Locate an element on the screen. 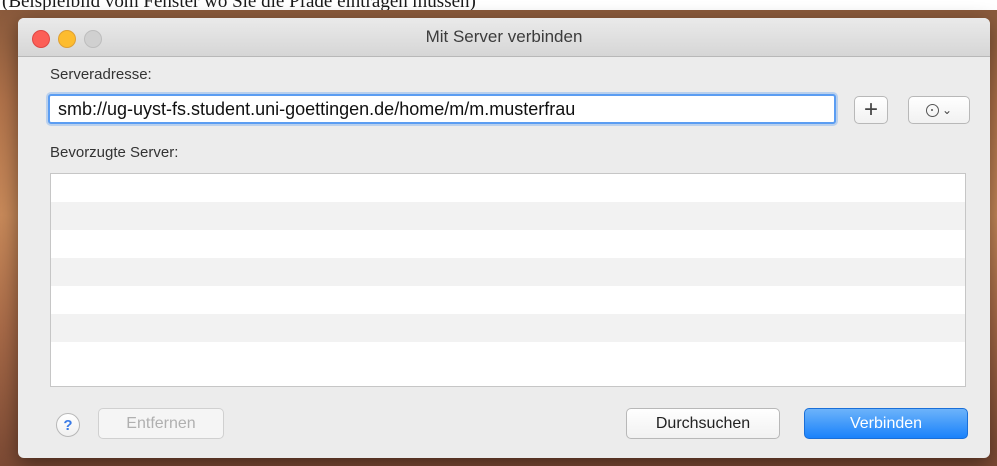 This screenshot has width=997, height=466. browse-button: Durchsuchen is located at coordinates (703, 423).